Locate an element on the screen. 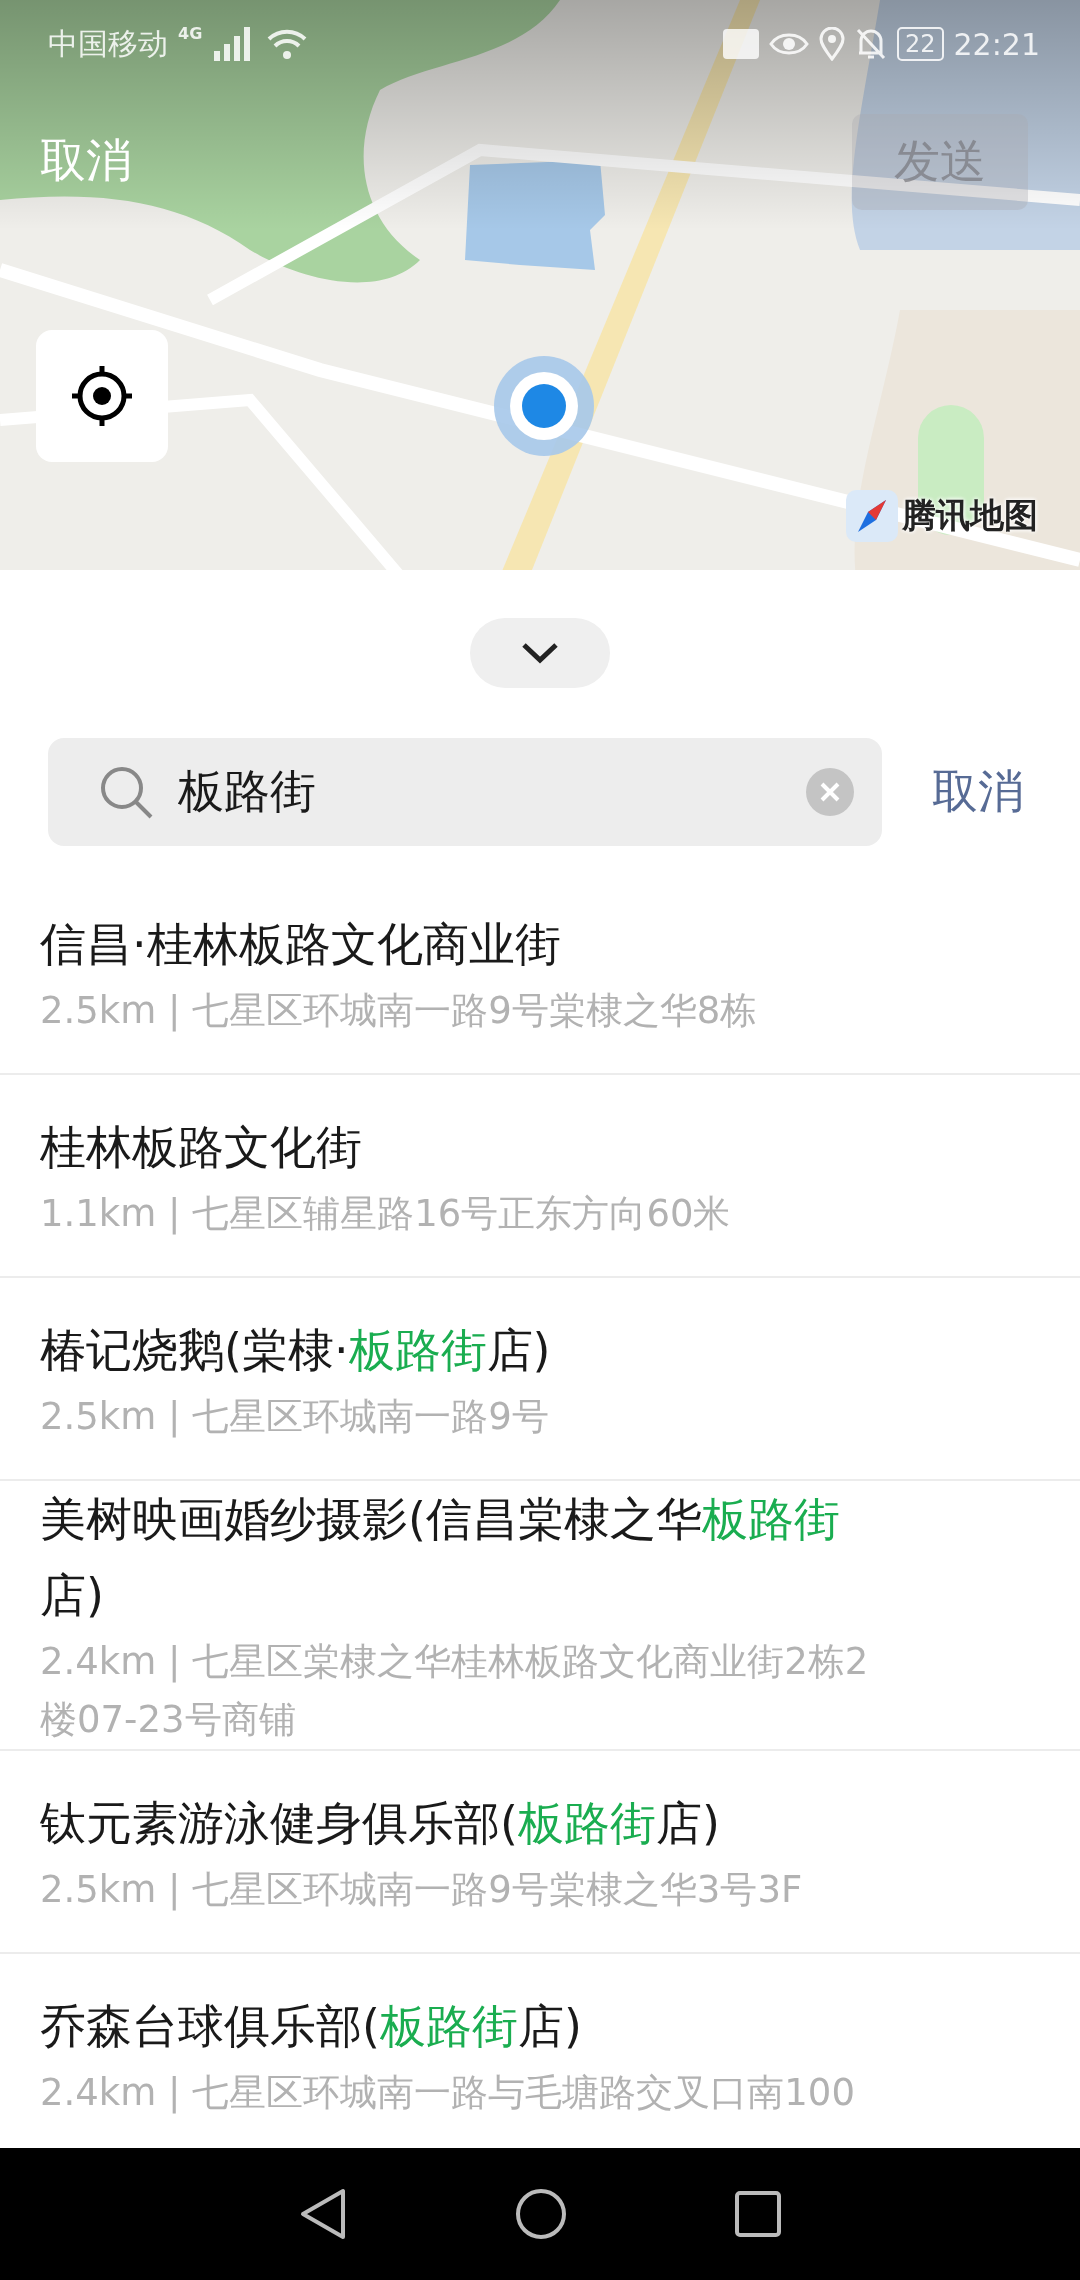 This screenshot has width=1080, height=2280. place-address: 2.5km | 七星区环城南一路9号棠棣之华3号3F is located at coordinates (422, 1889).